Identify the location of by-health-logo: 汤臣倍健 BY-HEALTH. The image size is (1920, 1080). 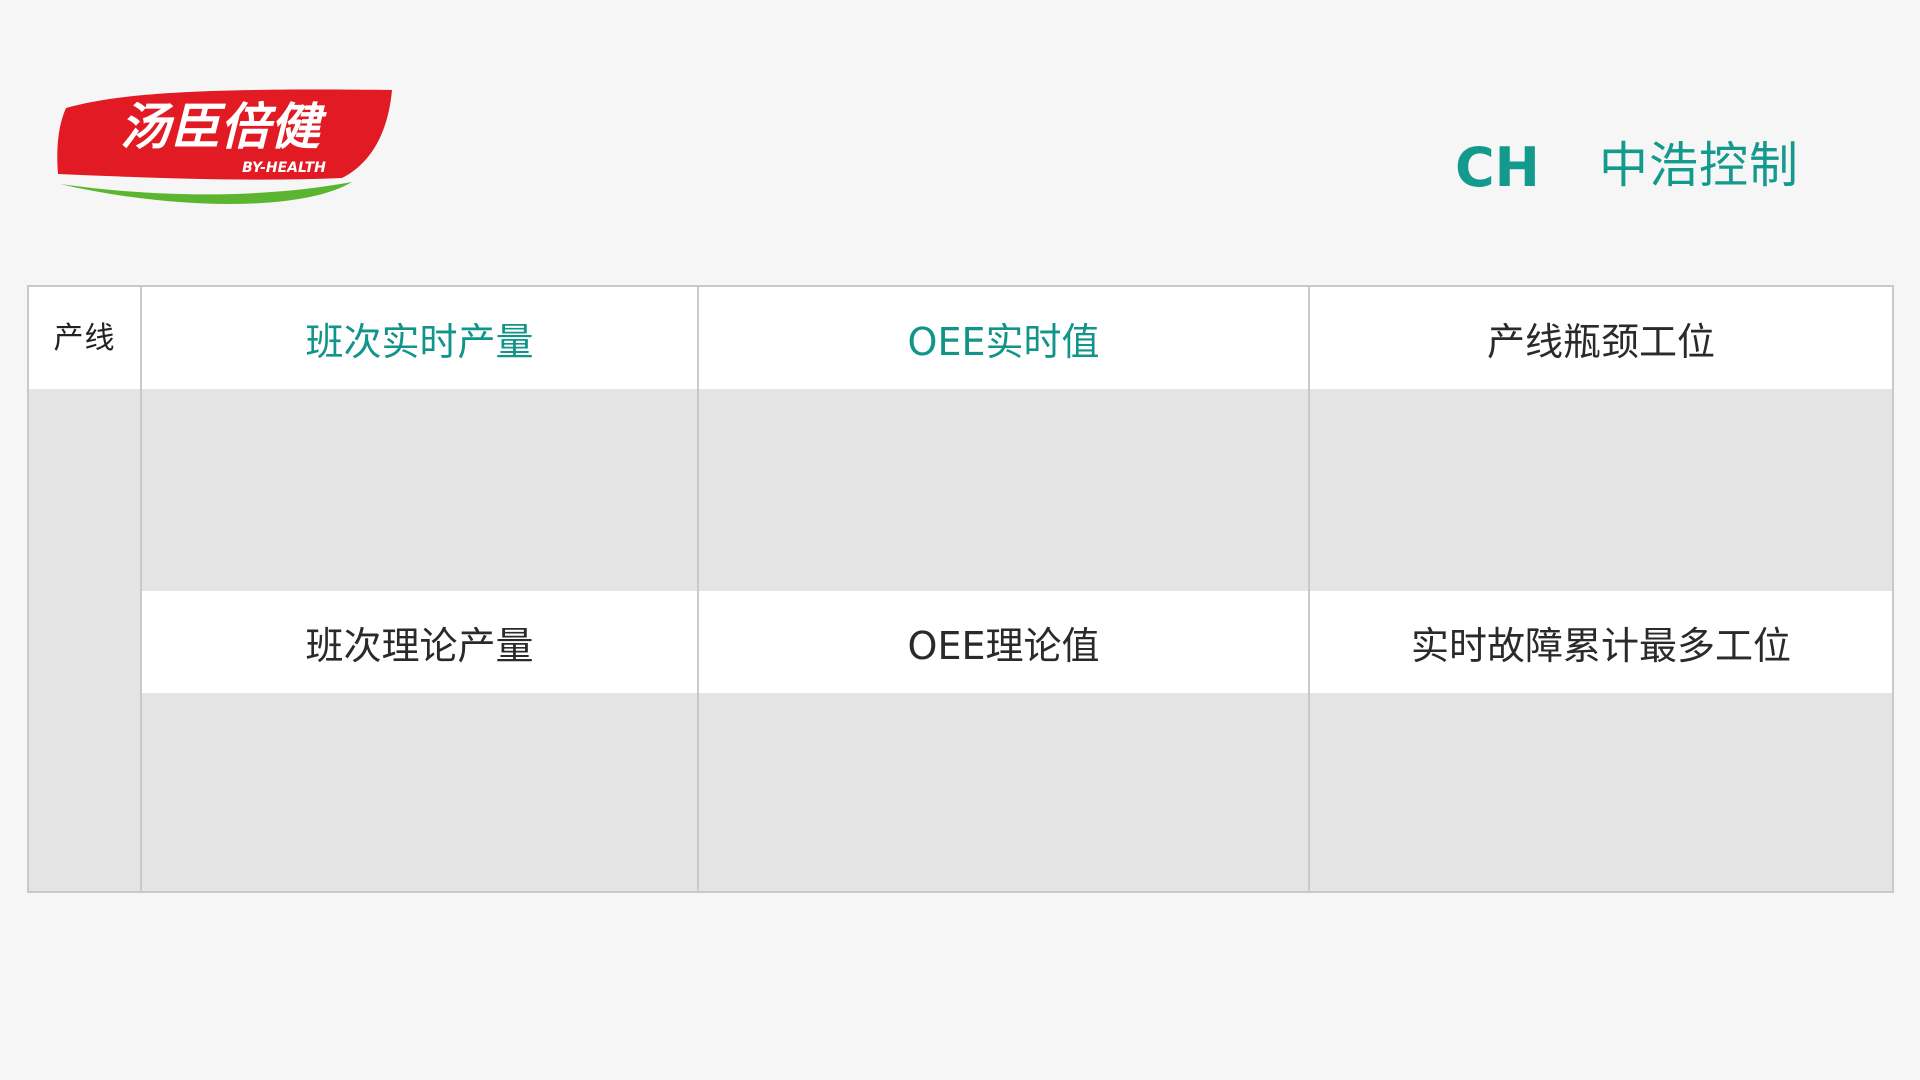
(225, 147).